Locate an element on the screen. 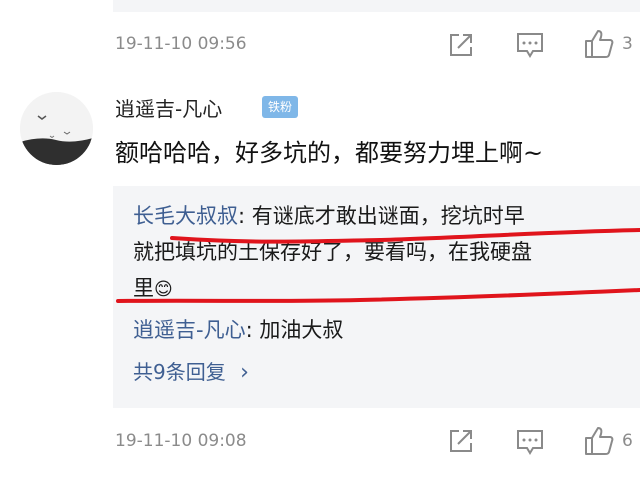 This screenshot has width=640, height=486. red-underline-annotation is located at coordinates (378, 265).